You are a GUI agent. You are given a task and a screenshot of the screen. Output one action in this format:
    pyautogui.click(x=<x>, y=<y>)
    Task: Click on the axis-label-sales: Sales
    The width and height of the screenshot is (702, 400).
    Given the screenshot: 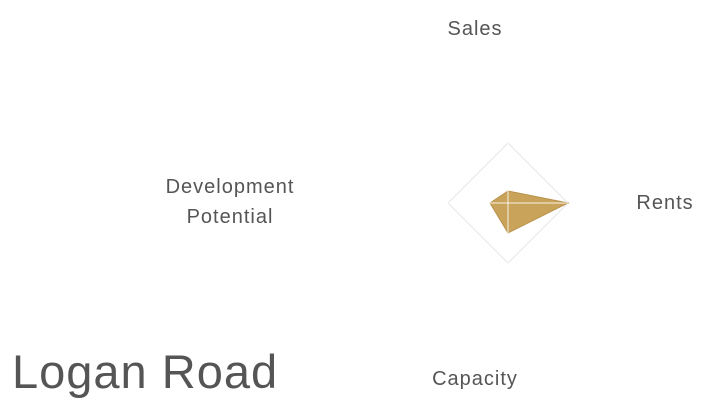 What is the action you would take?
    pyautogui.click(x=475, y=29)
    